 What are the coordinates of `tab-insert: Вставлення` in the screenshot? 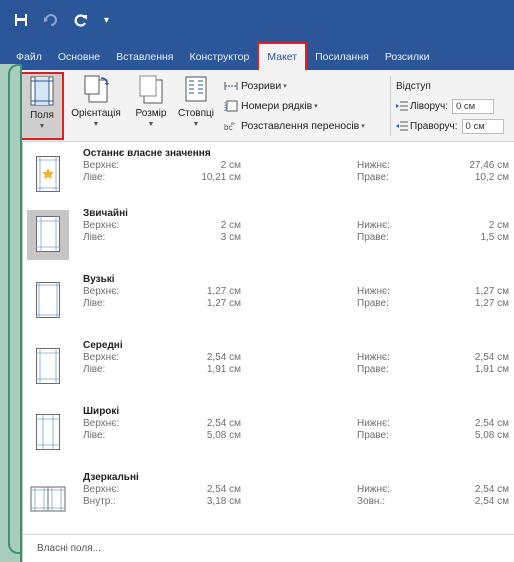 It's located at (144, 57).